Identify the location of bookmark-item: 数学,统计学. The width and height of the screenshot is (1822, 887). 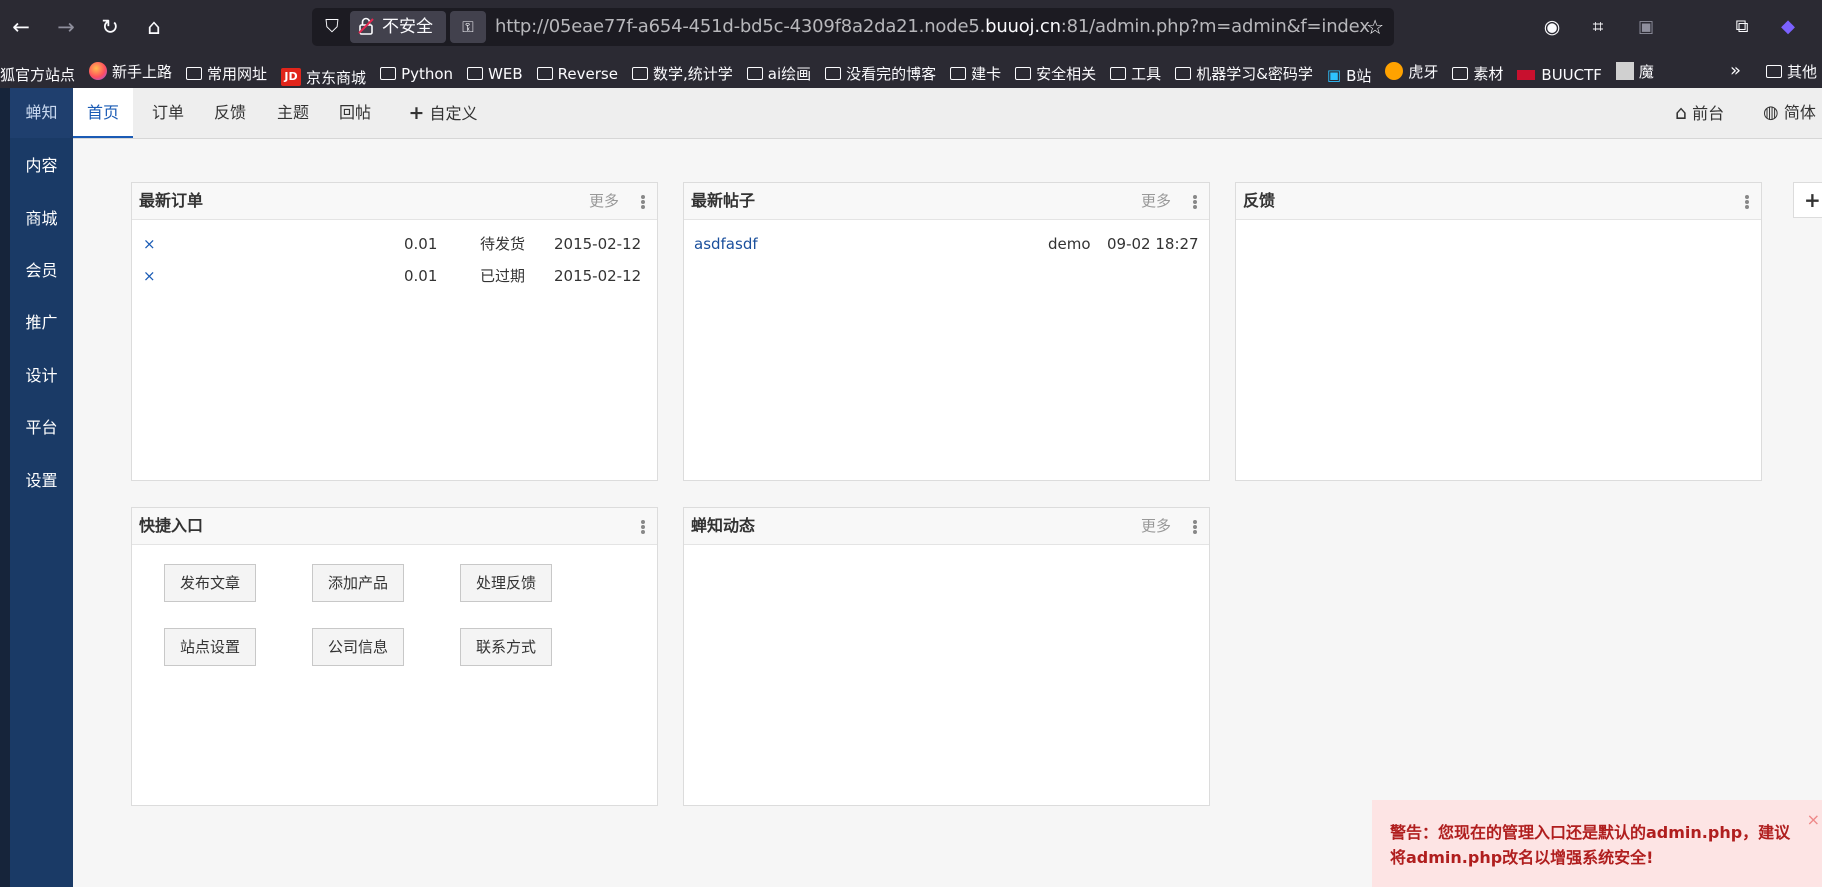
(682, 73).